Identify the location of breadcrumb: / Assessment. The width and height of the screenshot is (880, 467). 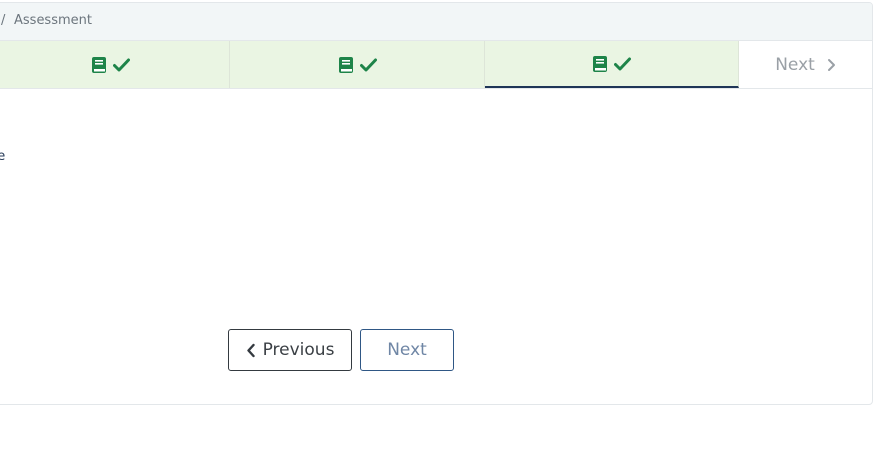
(436, 22).